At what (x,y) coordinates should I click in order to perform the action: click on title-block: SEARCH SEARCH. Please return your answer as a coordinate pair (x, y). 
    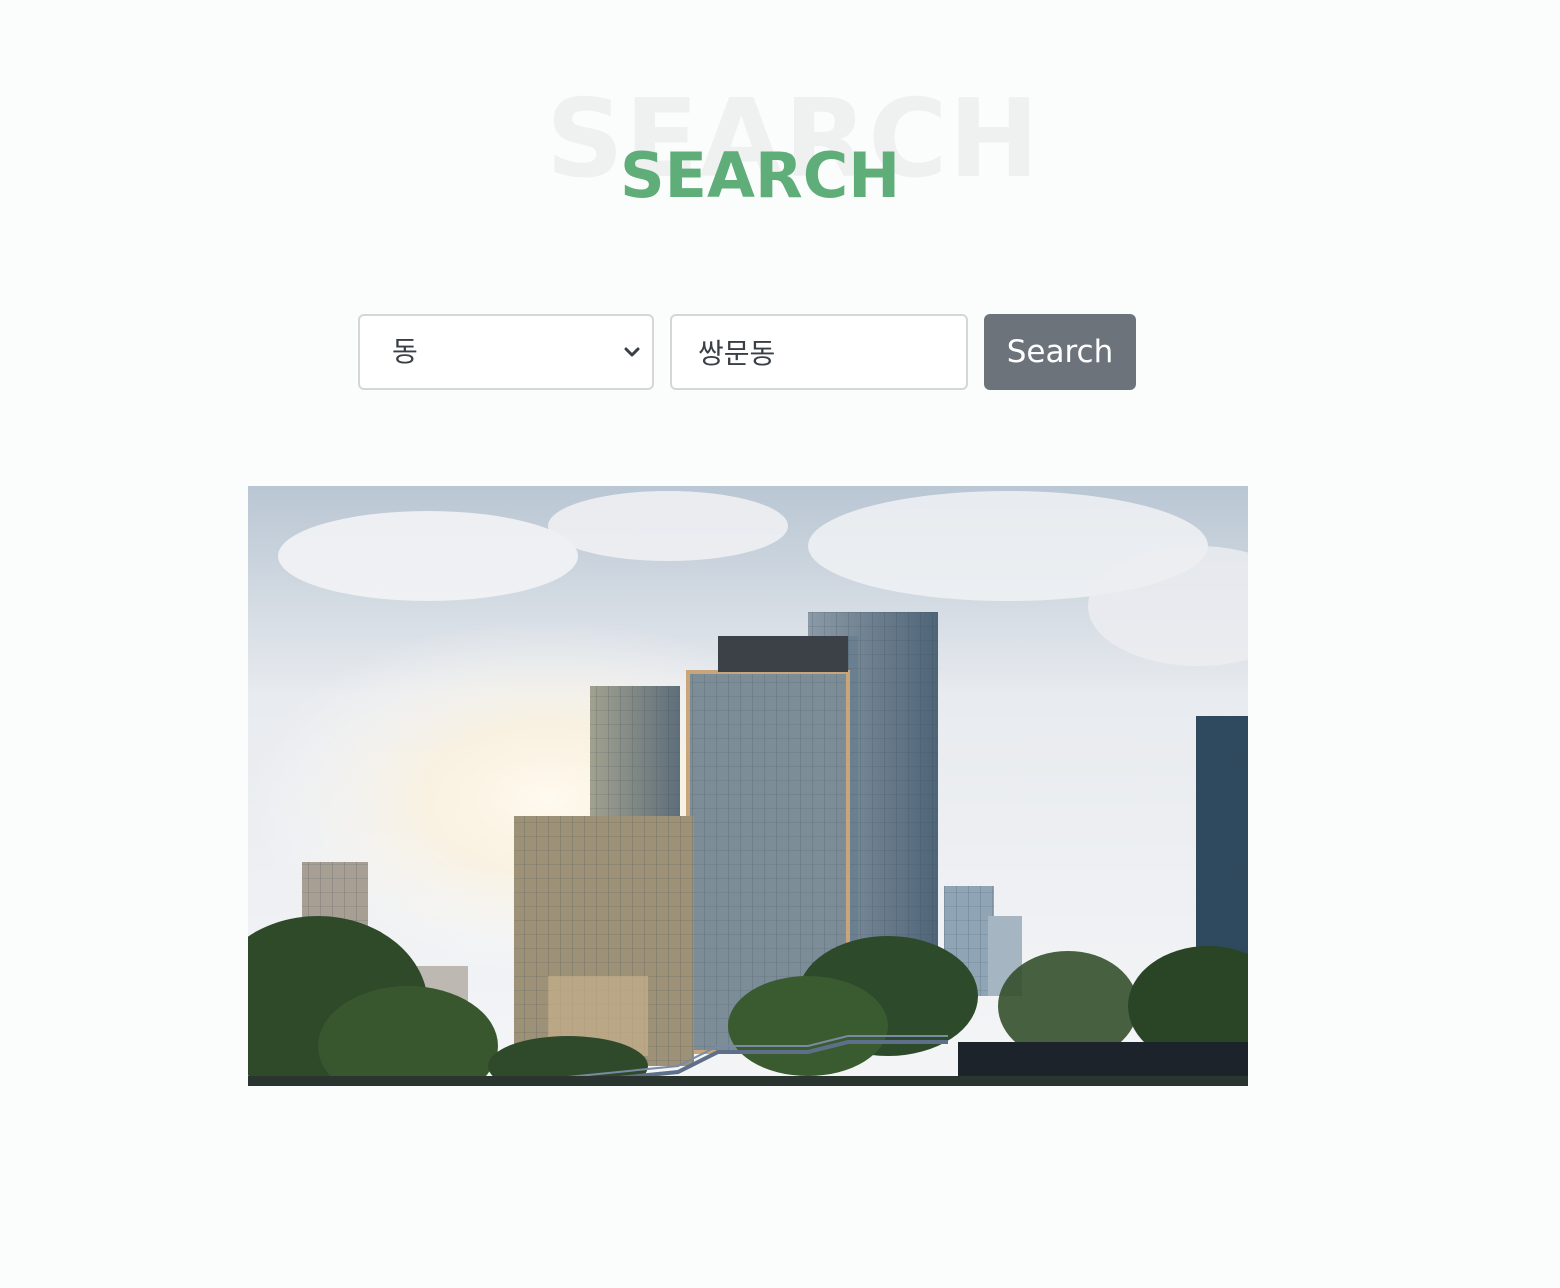
    Looking at the image, I should click on (780, 155).